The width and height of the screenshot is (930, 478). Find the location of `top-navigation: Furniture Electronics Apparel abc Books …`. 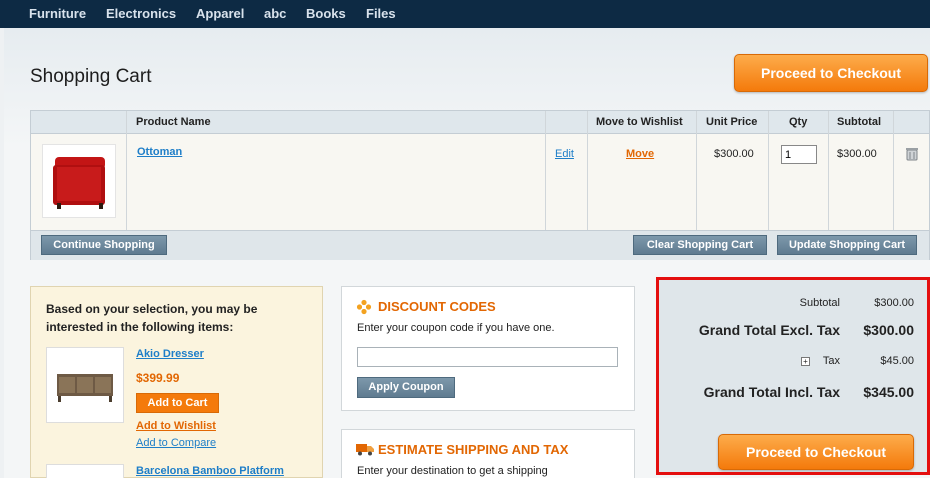

top-navigation: Furniture Electronics Apparel abc Books … is located at coordinates (465, 14).